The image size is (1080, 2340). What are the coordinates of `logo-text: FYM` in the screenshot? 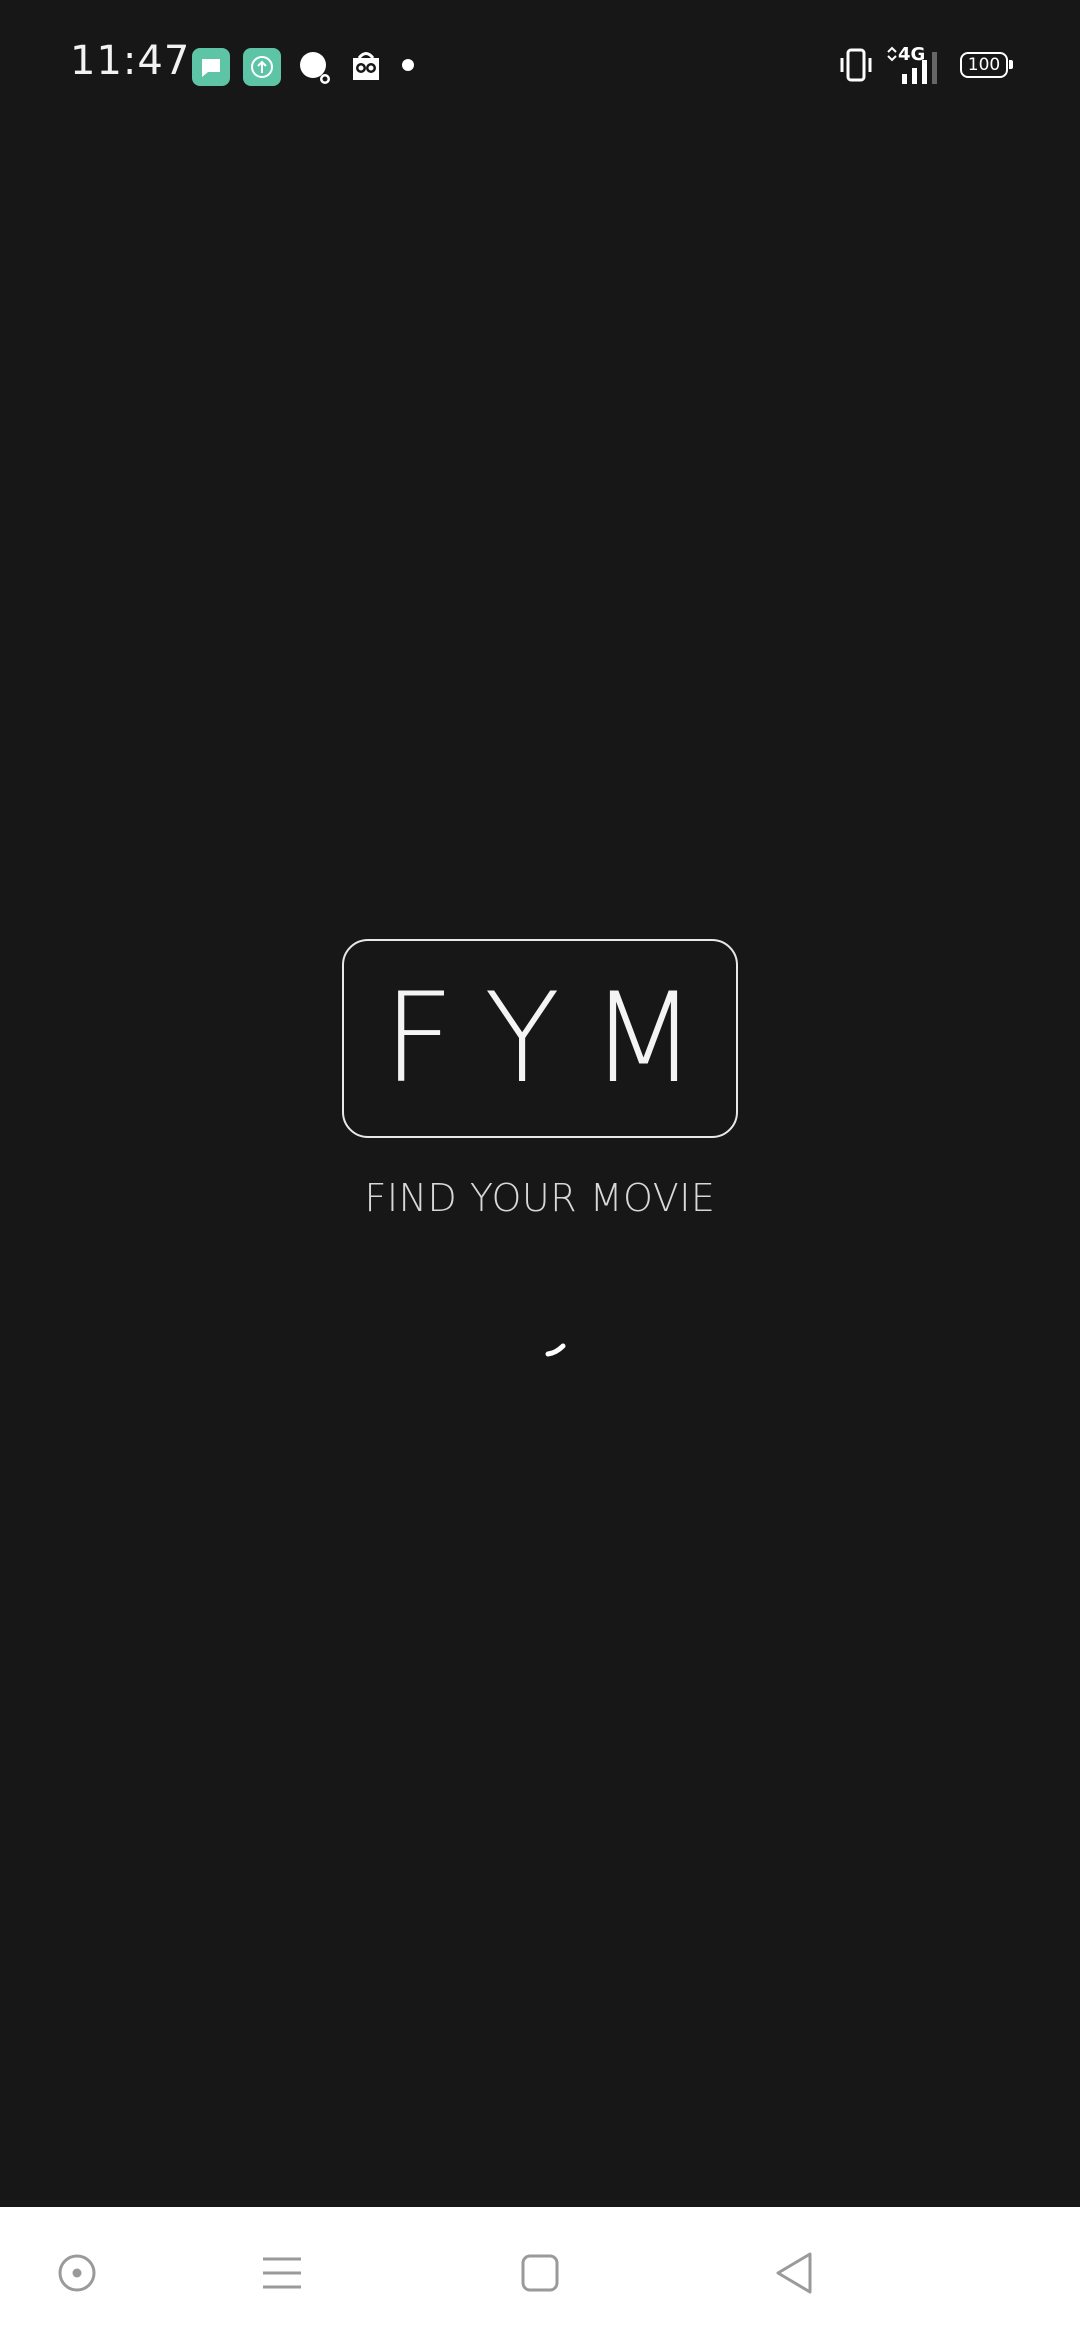 It's located at (555, 1039).